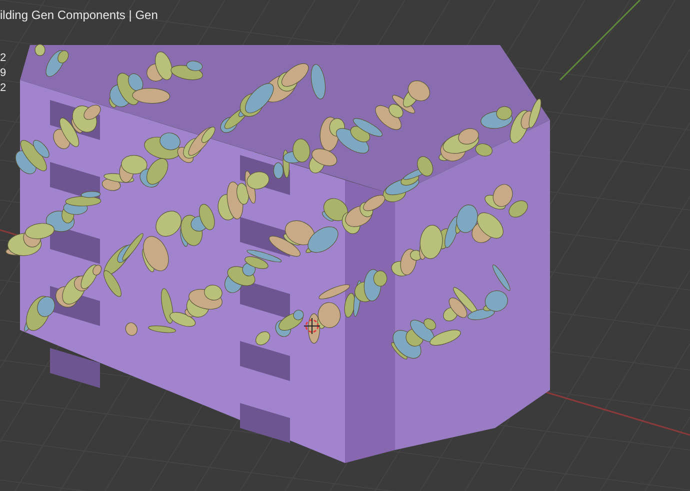 This screenshot has height=491, width=690. Describe the element at coordinates (79, 15) in the screenshot. I see `viewport-title: ilding Gen Components | Gen` at that location.